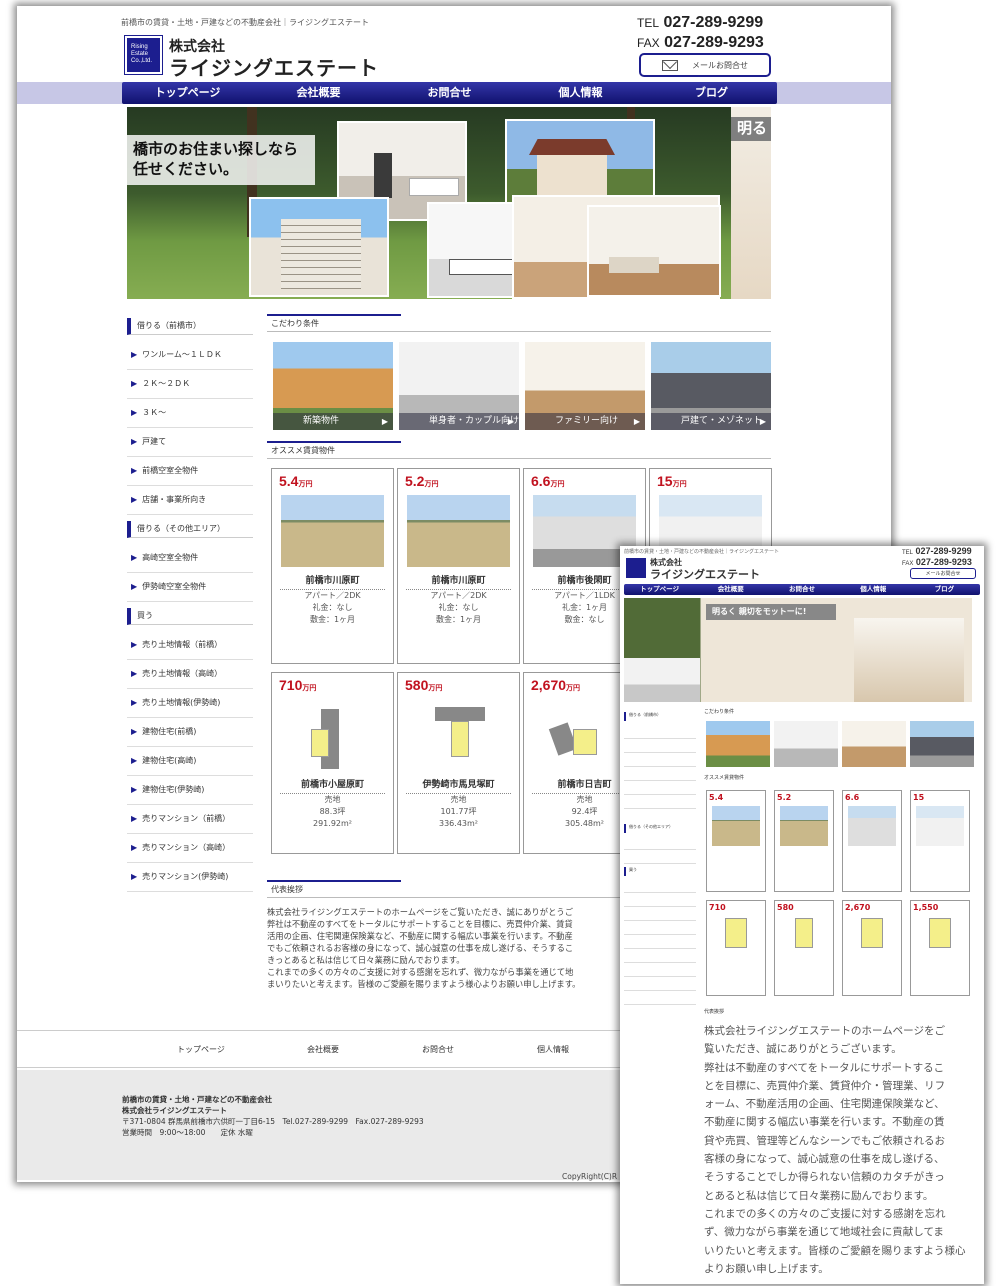 The image size is (1000, 1286). Describe the element at coordinates (190, 587) in the screenshot. I see `sidebar-item-isesaki-all: 伊勢崎空室全物件` at that location.